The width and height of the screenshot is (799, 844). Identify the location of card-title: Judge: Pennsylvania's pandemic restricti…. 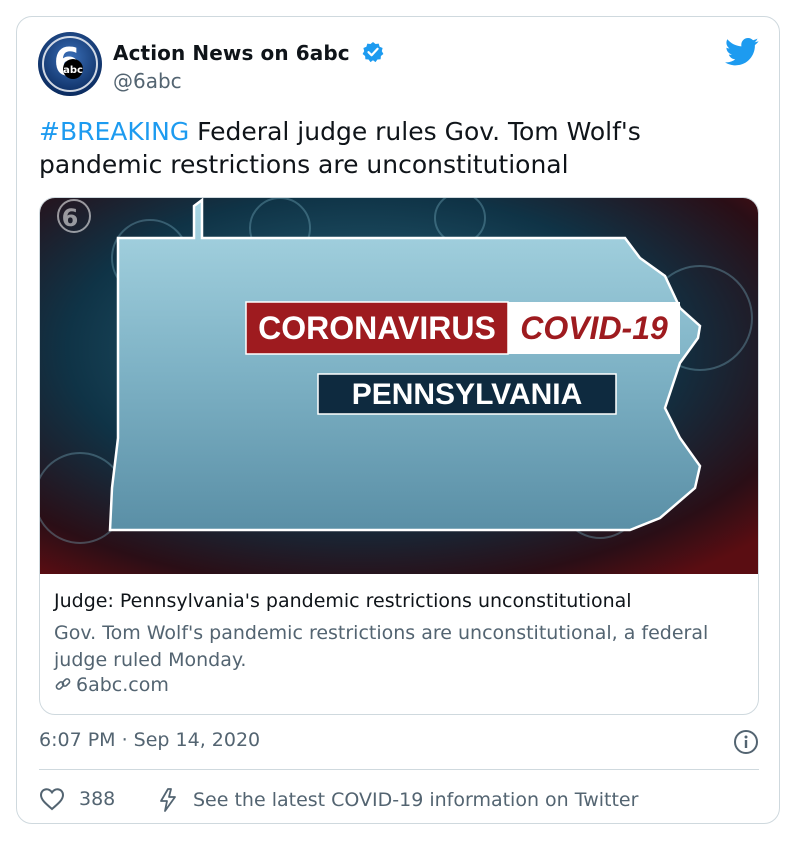
(343, 601).